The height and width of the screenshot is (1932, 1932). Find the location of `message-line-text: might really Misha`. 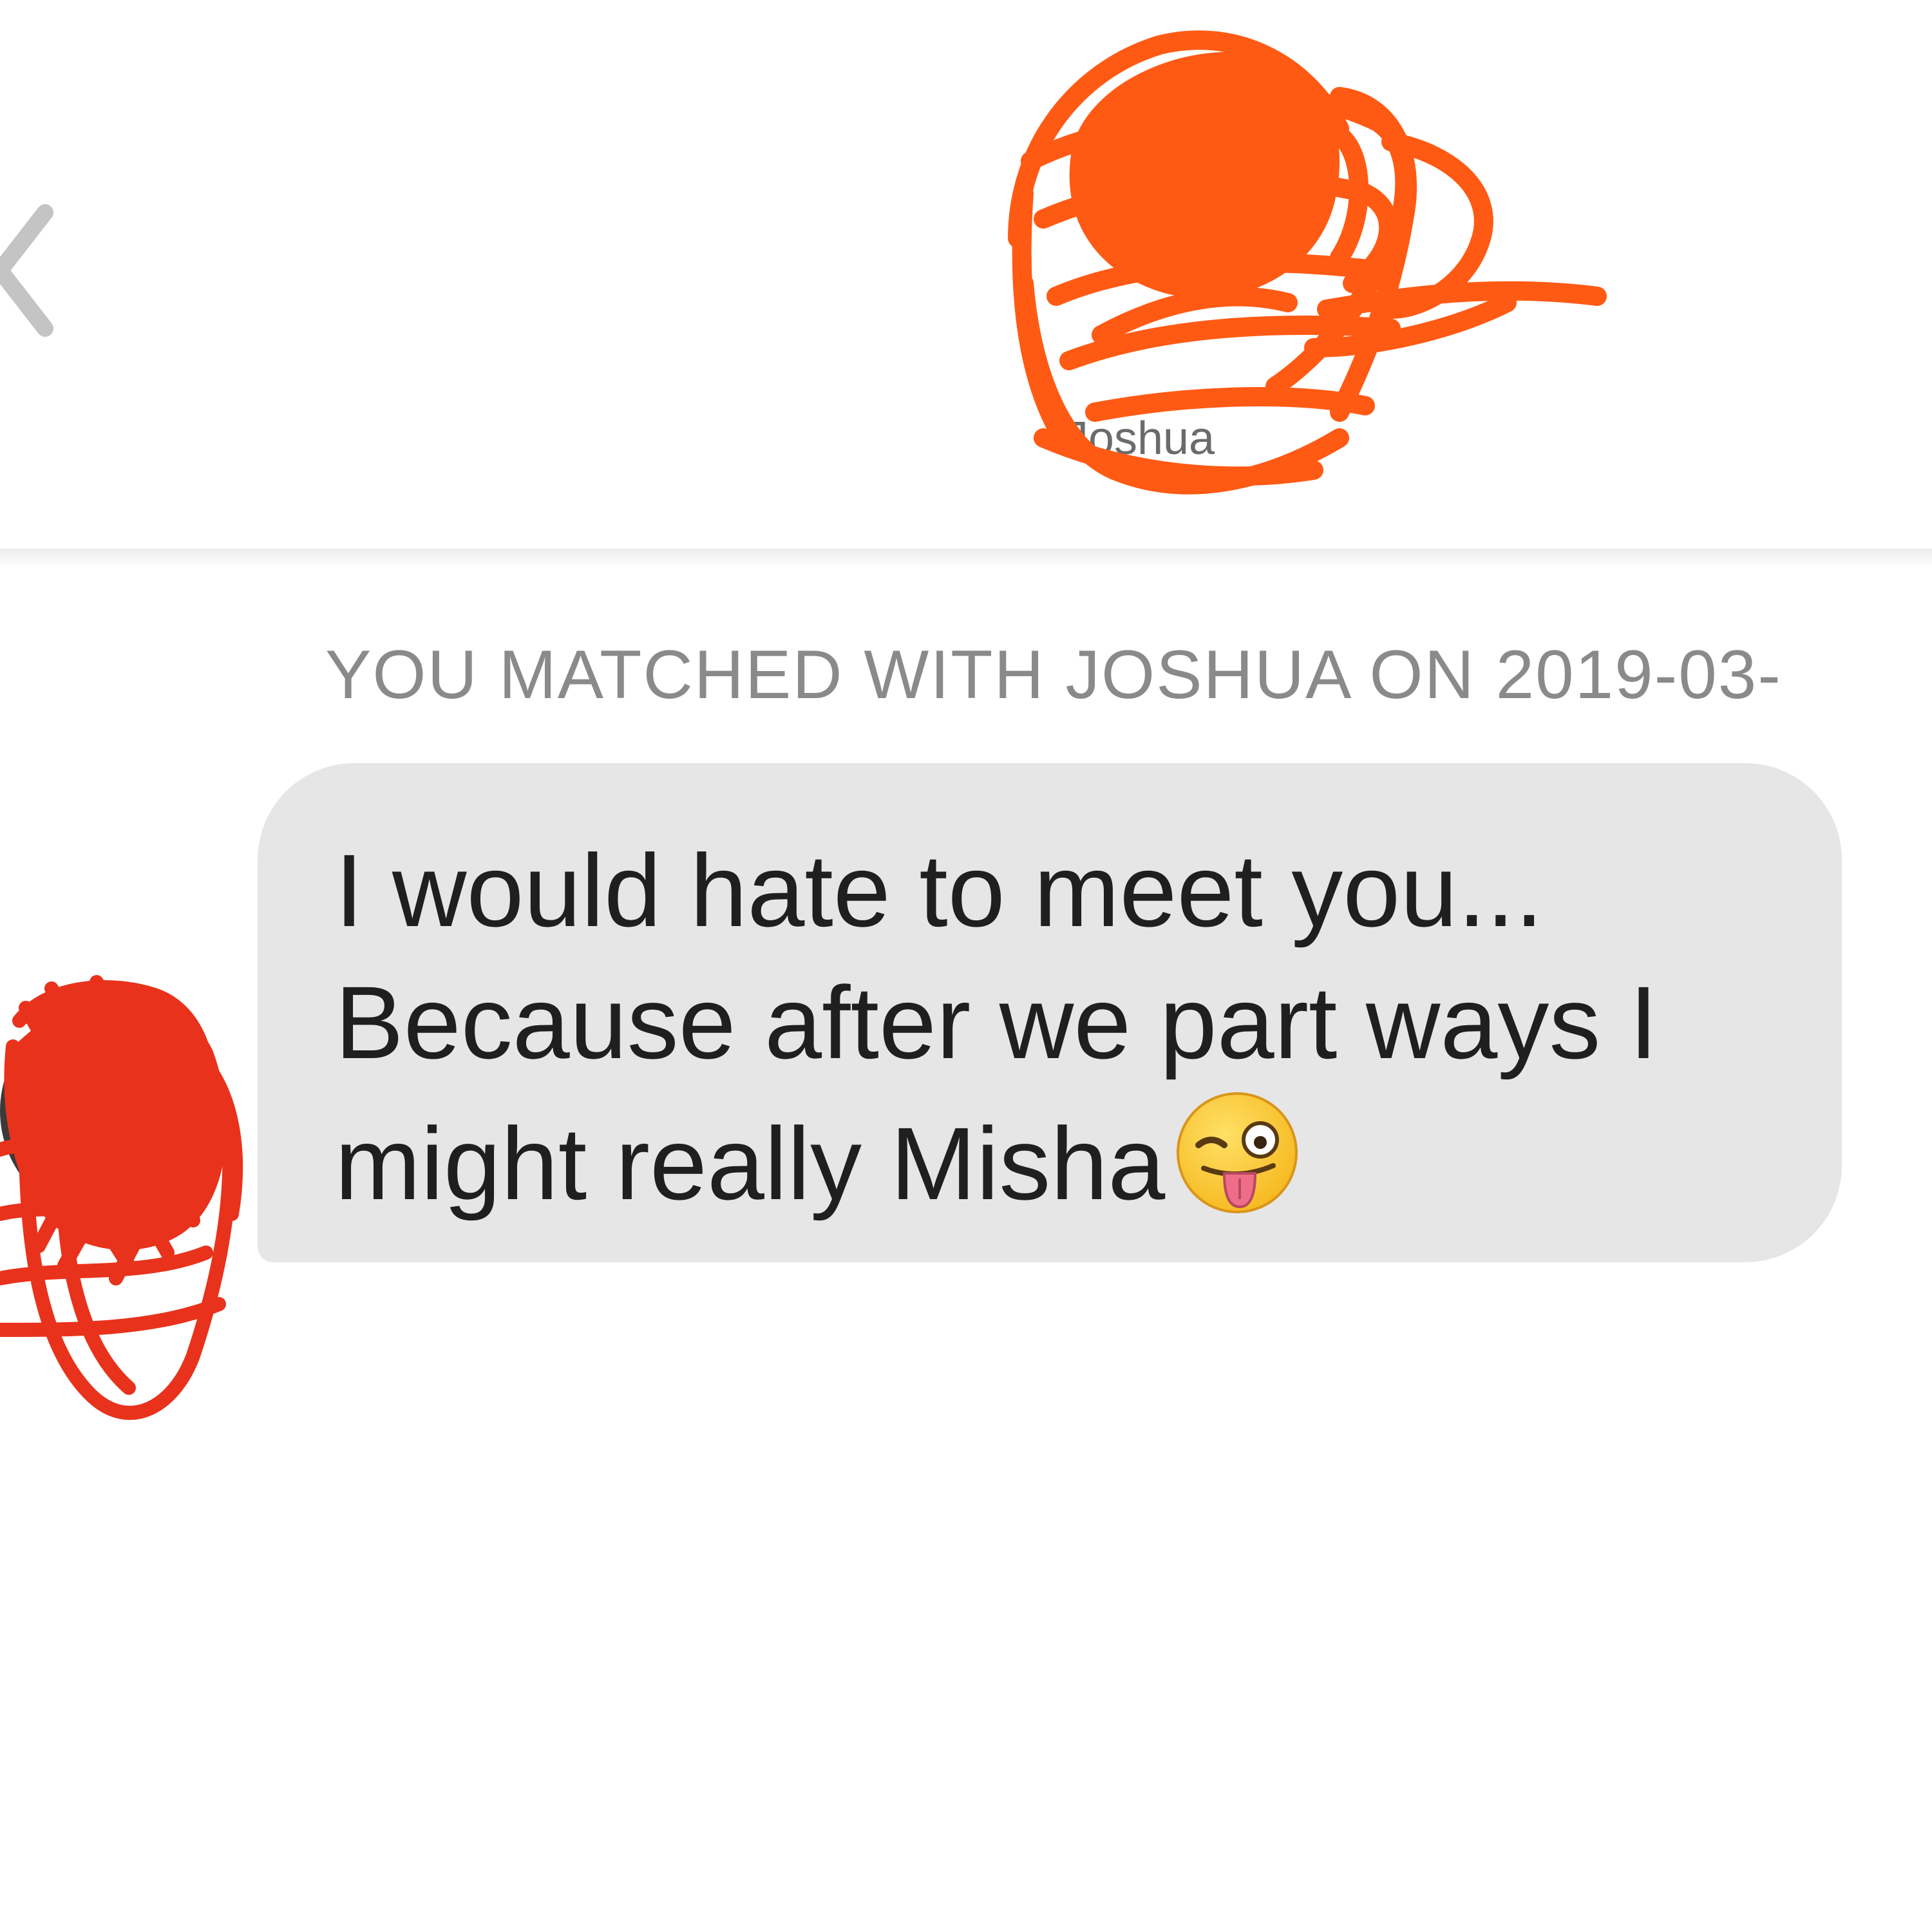

message-line-text: might really Misha is located at coordinates (750, 1163).